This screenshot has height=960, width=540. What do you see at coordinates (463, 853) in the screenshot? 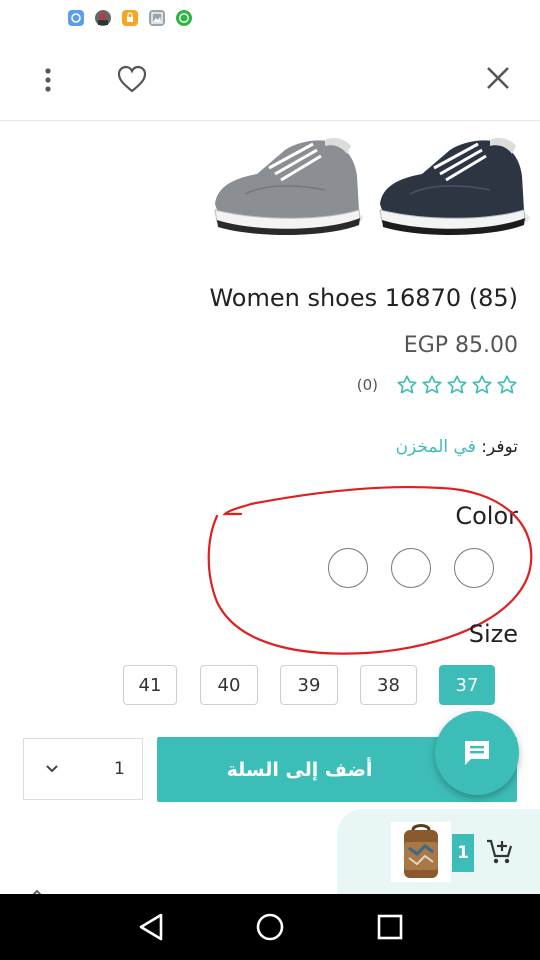
I see `cart-count-badge: 1` at bounding box center [463, 853].